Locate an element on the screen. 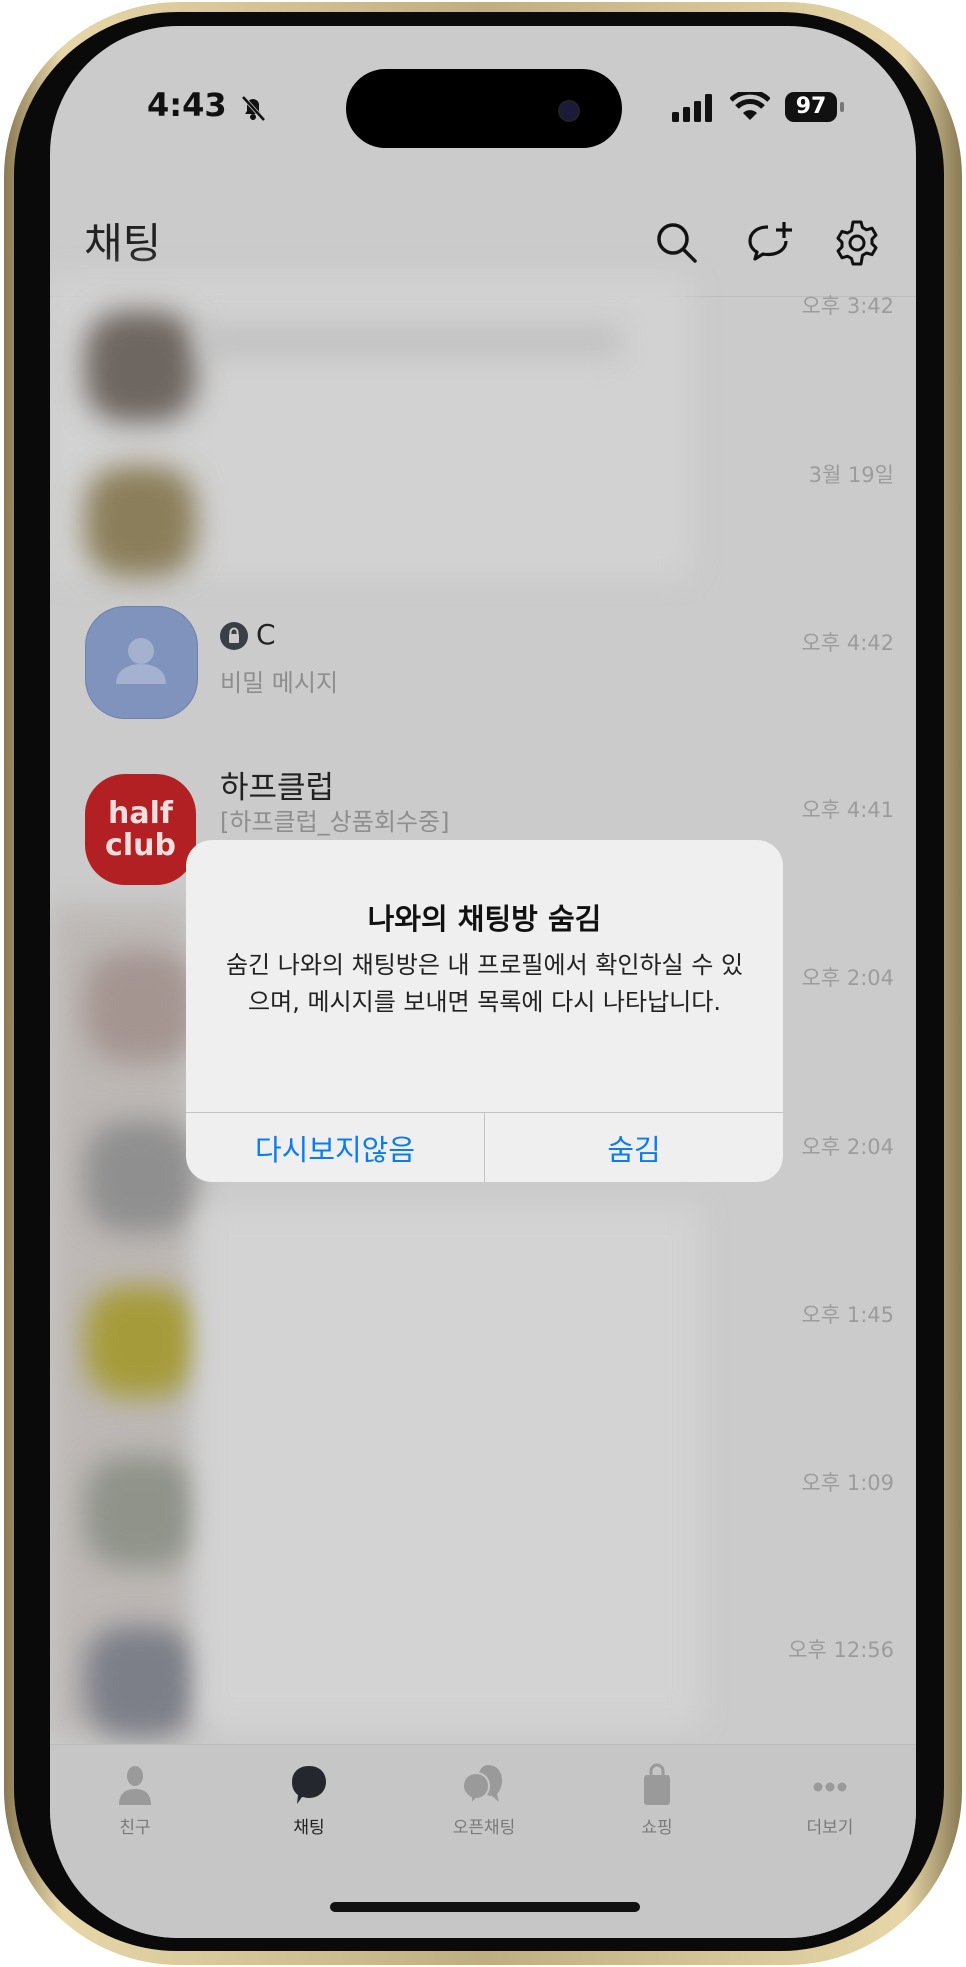 The height and width of the screenshot is (1967, 966). battery-tip is located at coordinates (842, 107).